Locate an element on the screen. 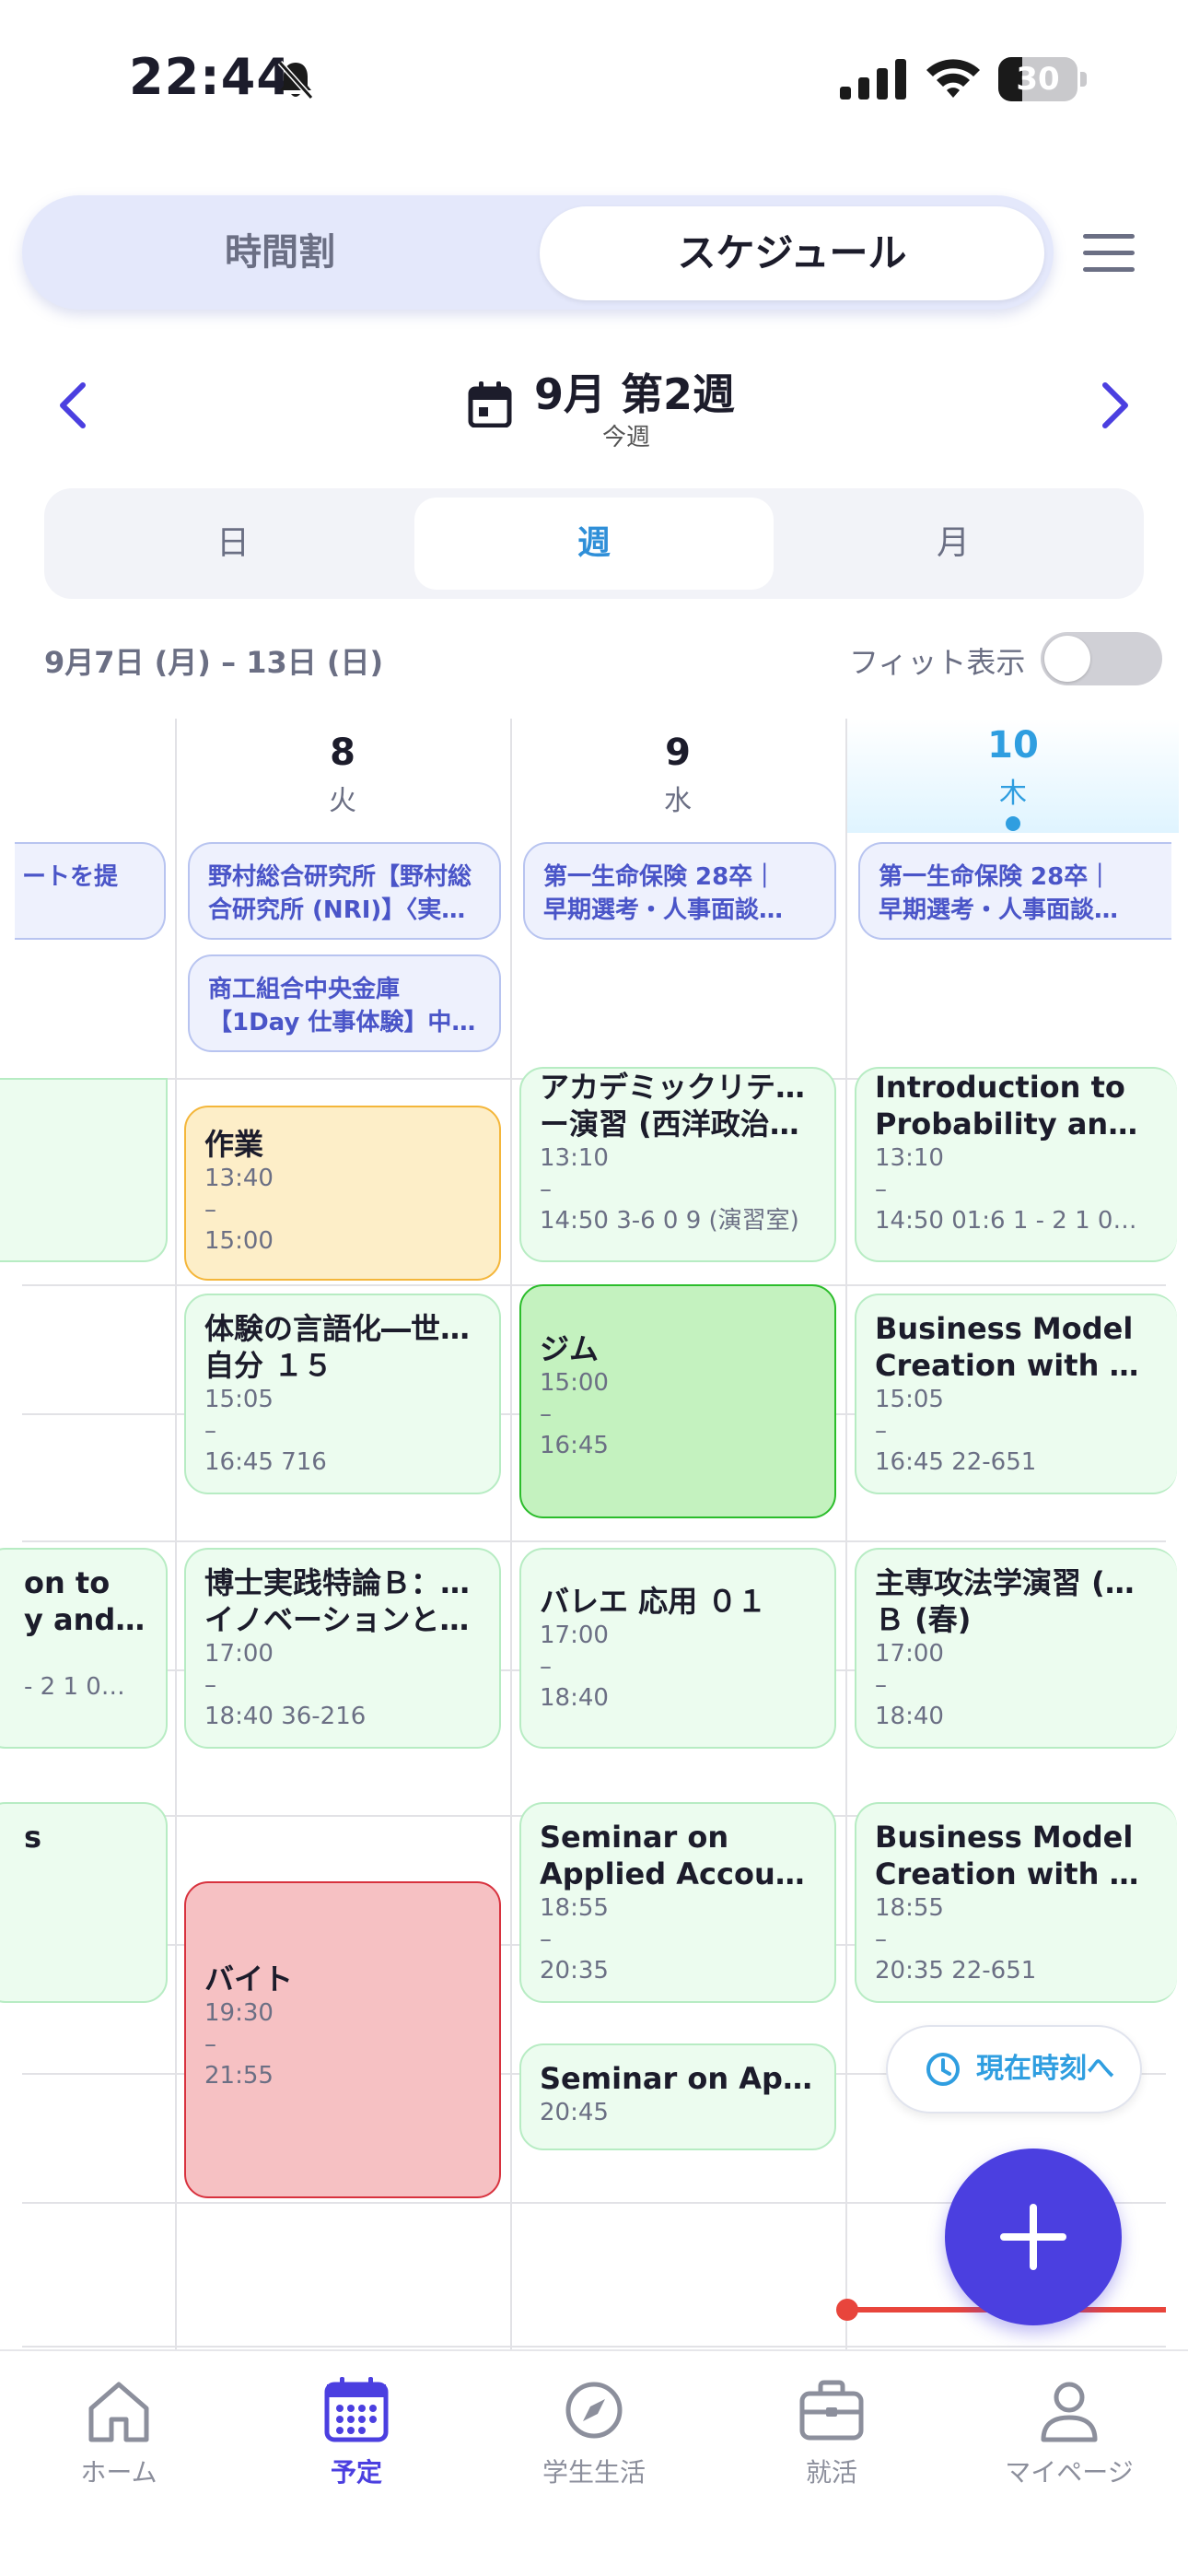  event-end: 18:40 is located at coordinates (909, 1716).